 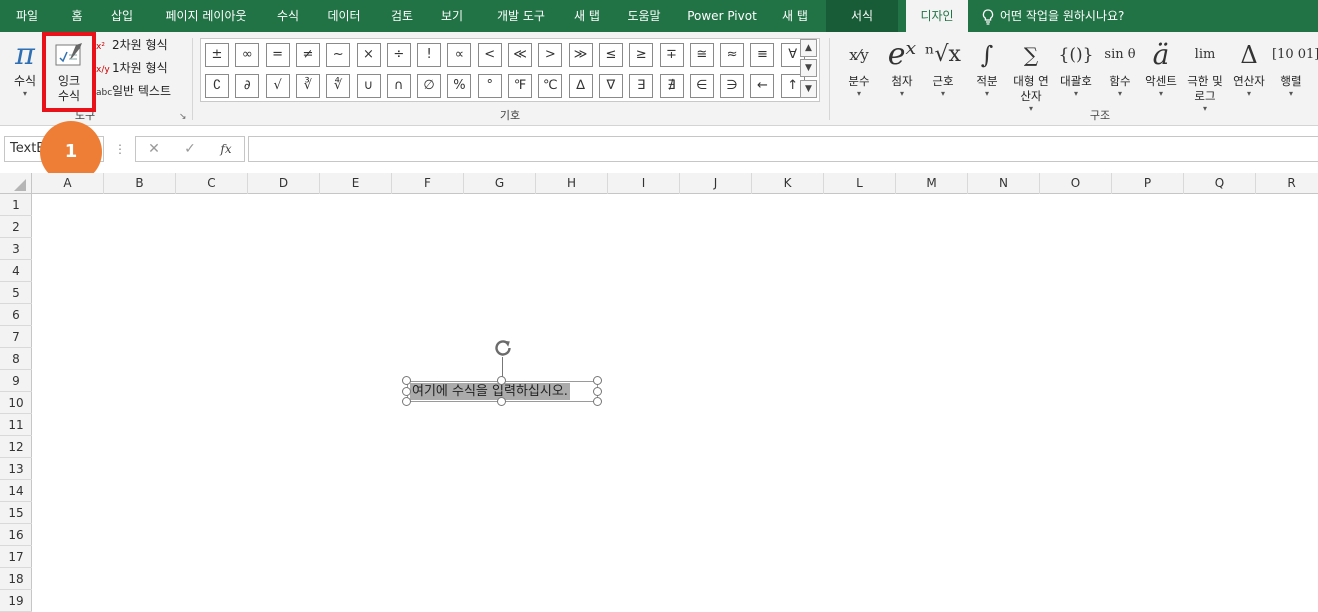 What do you see at coordinates (1161, 67) in the screenshot?
I see `structure-button: ä 악센트 ▾` at bounding box center [1161, 67].